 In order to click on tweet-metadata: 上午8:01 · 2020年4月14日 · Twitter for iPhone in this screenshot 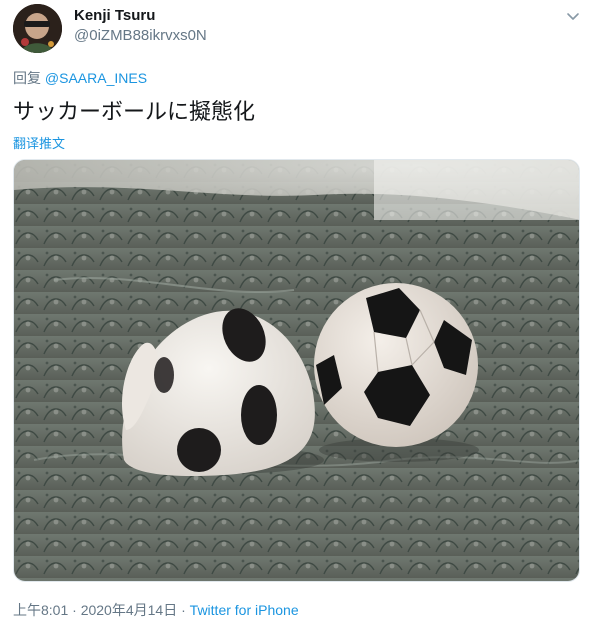, I will do `click(156, 610)`.